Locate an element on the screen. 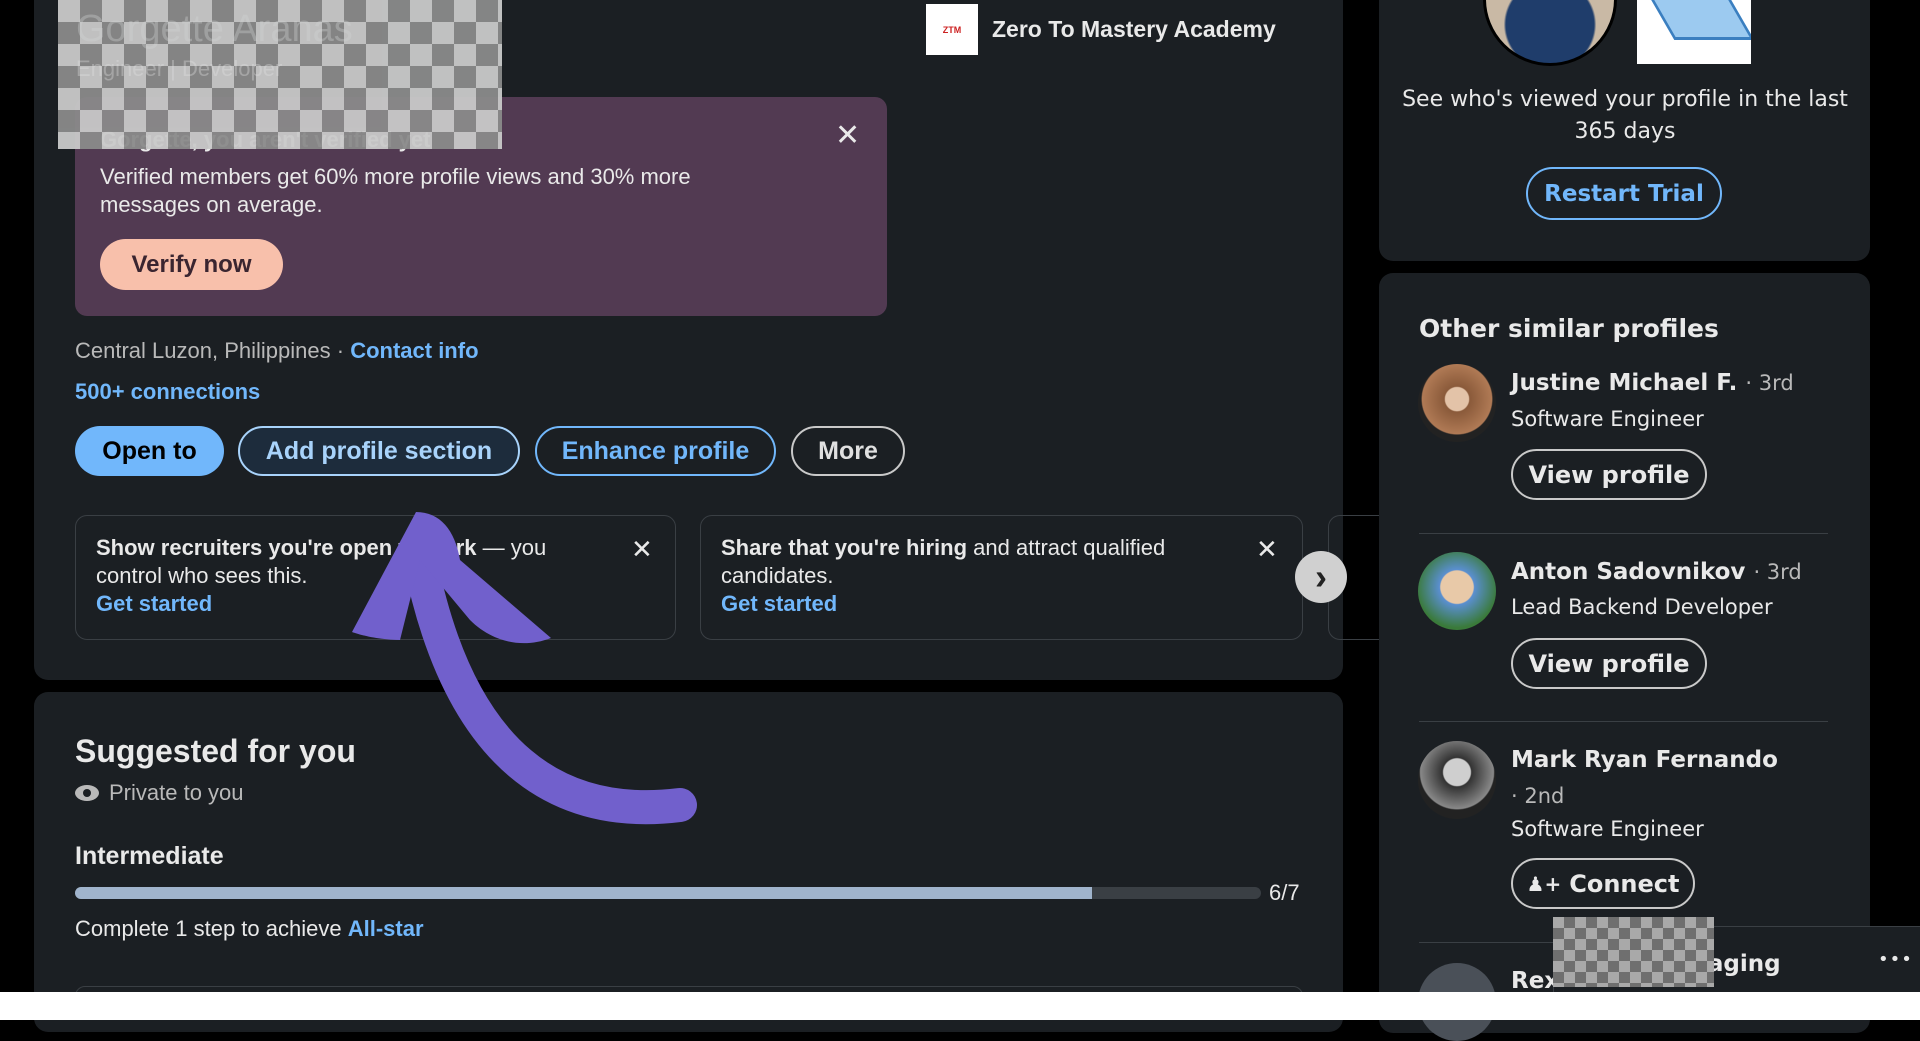 The height and width of the screenshot is (1041, 1920). arrow-annotation is located at coordinates (524, 668).